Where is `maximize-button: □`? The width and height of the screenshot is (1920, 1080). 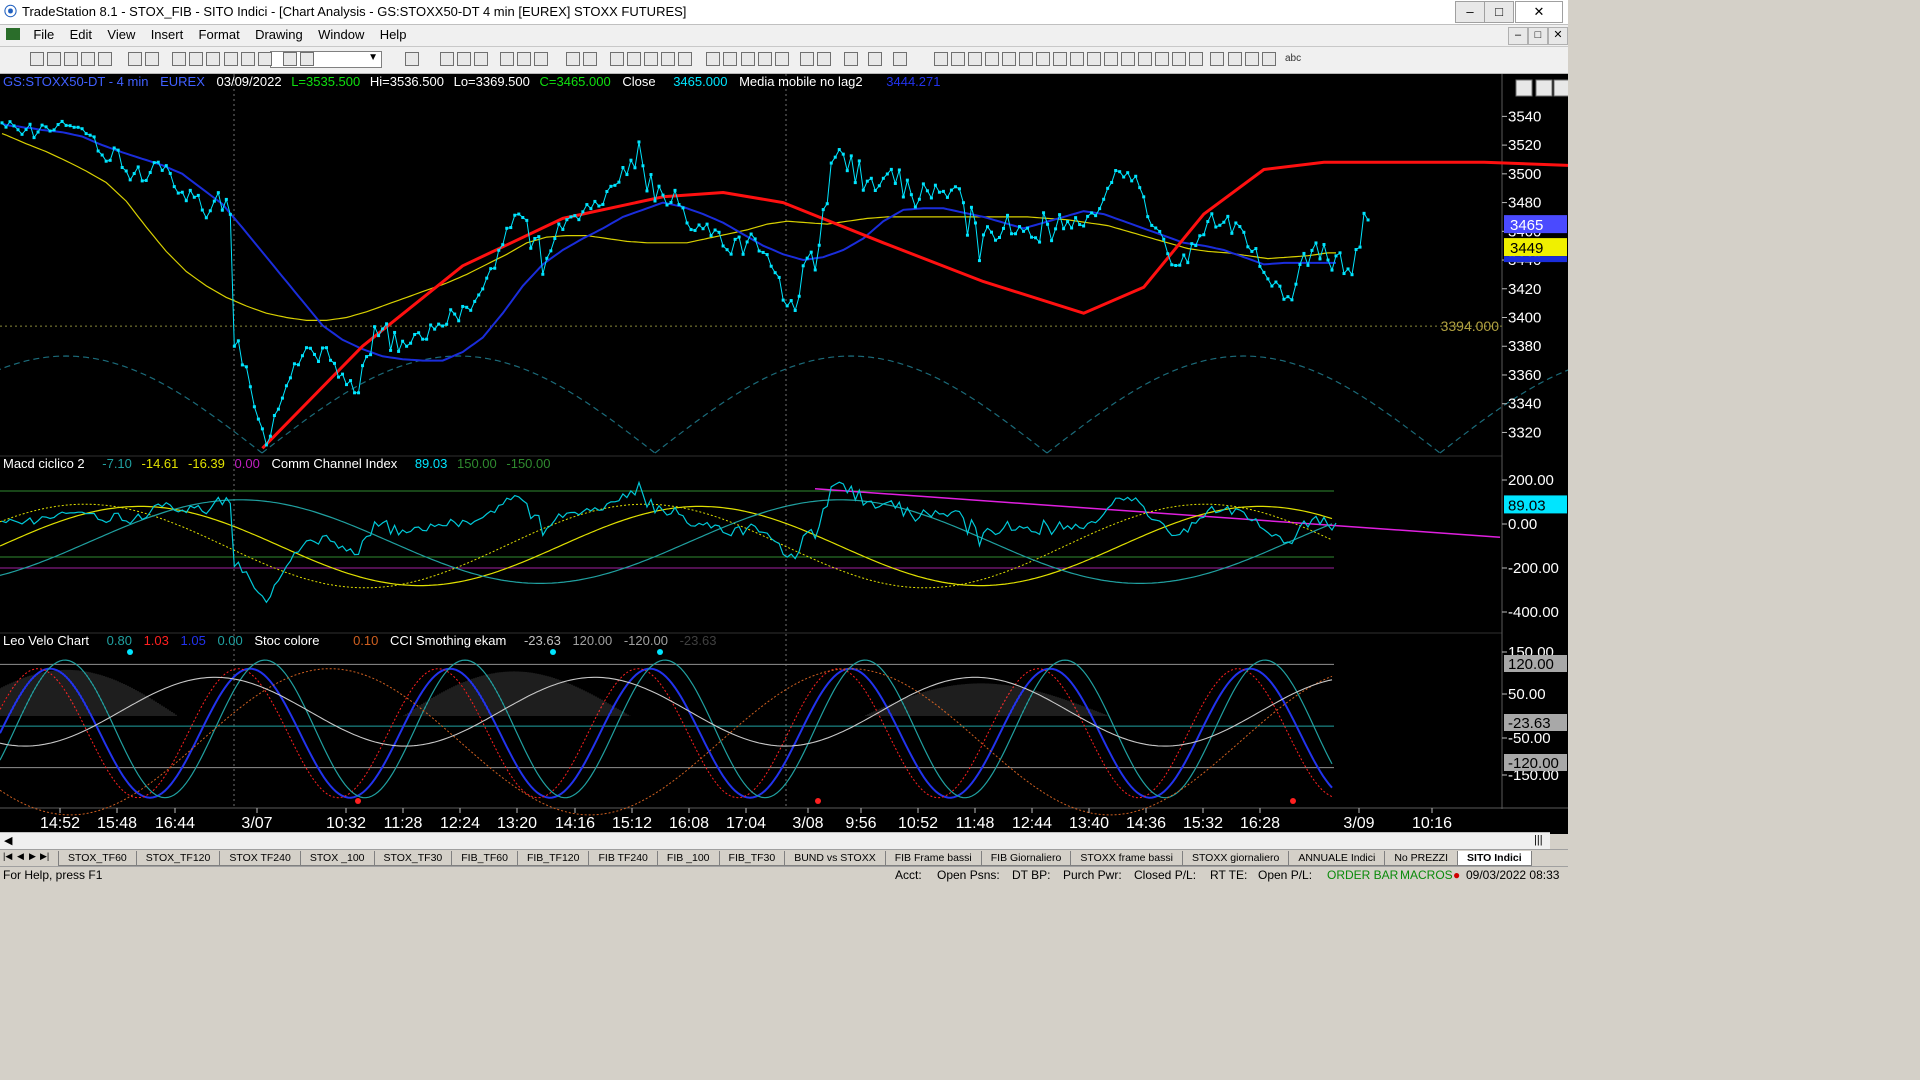
maximize-button: □ is located at coordinates (1499, 12).